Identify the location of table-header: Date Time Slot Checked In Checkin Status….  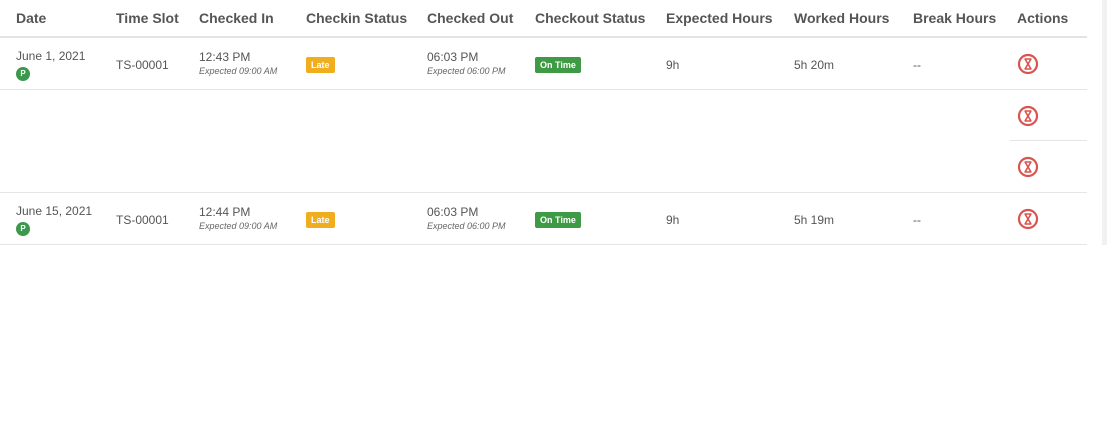
(543, 19).